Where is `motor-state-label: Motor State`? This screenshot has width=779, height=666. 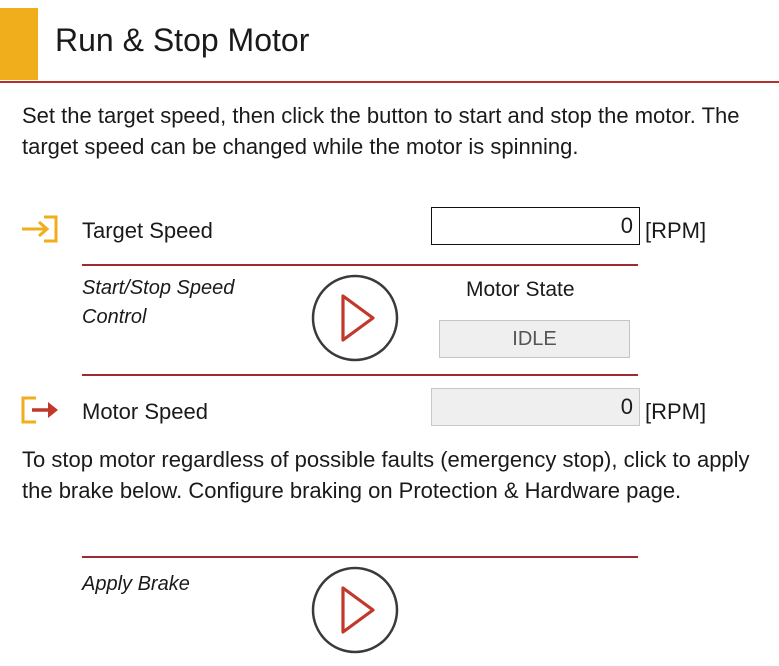 motor-state-label: Motor State is located at coordinates (520, 289).